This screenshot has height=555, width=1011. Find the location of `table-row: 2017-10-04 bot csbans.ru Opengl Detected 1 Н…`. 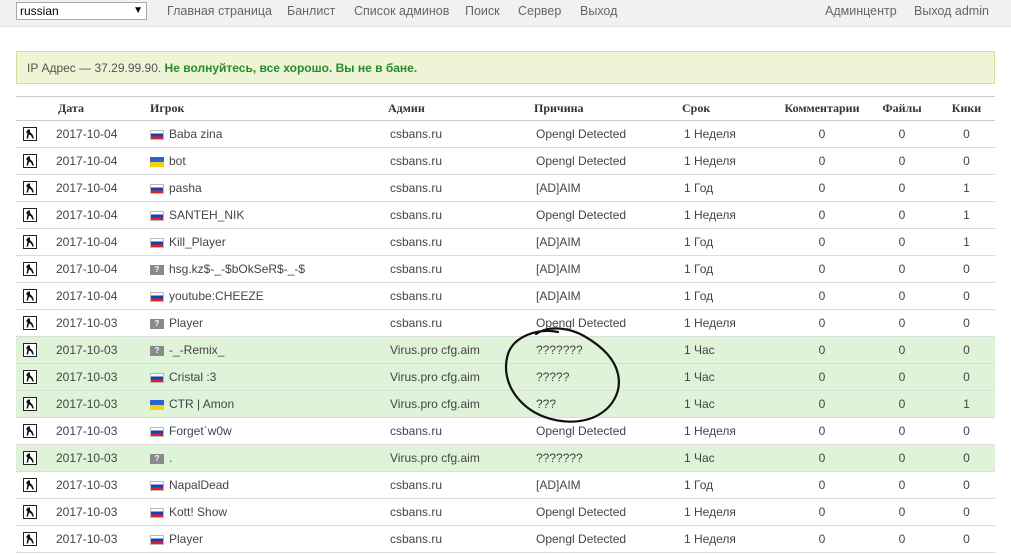

table-row: 2017-10-04 bot csbans.ru Opengl Detected 1 Н… is located at coordinates (505, 161).